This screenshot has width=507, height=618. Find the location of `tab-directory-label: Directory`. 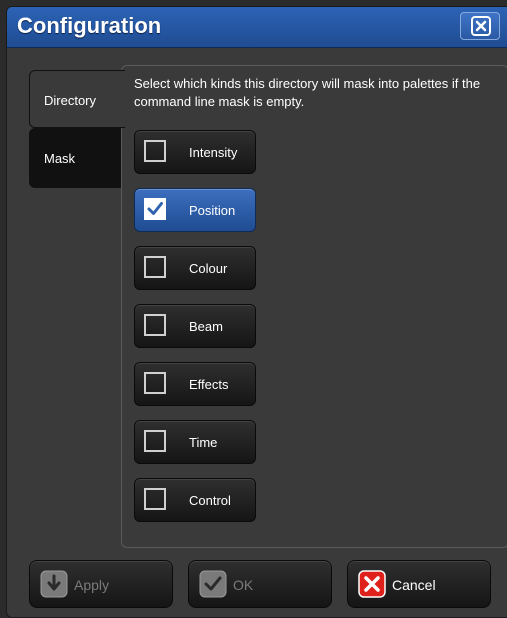

tab-directory-label: Directory is located at coordinates (70, 100).